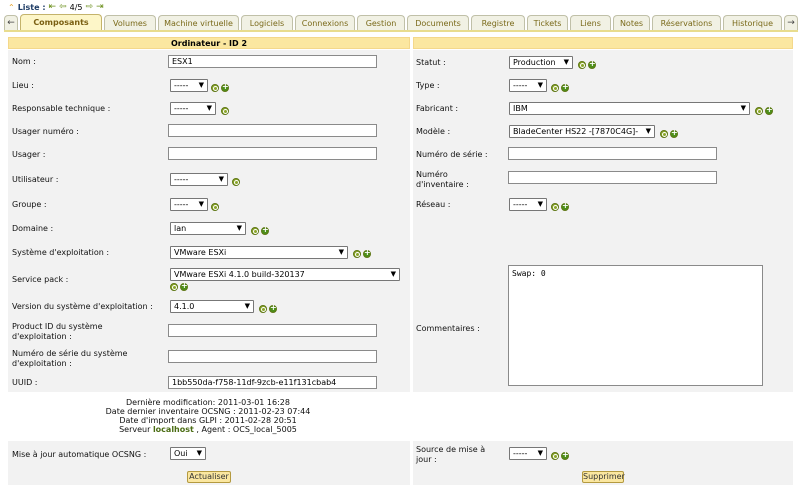  I want to click on modele-label: Modèle :, so click(433, 131).